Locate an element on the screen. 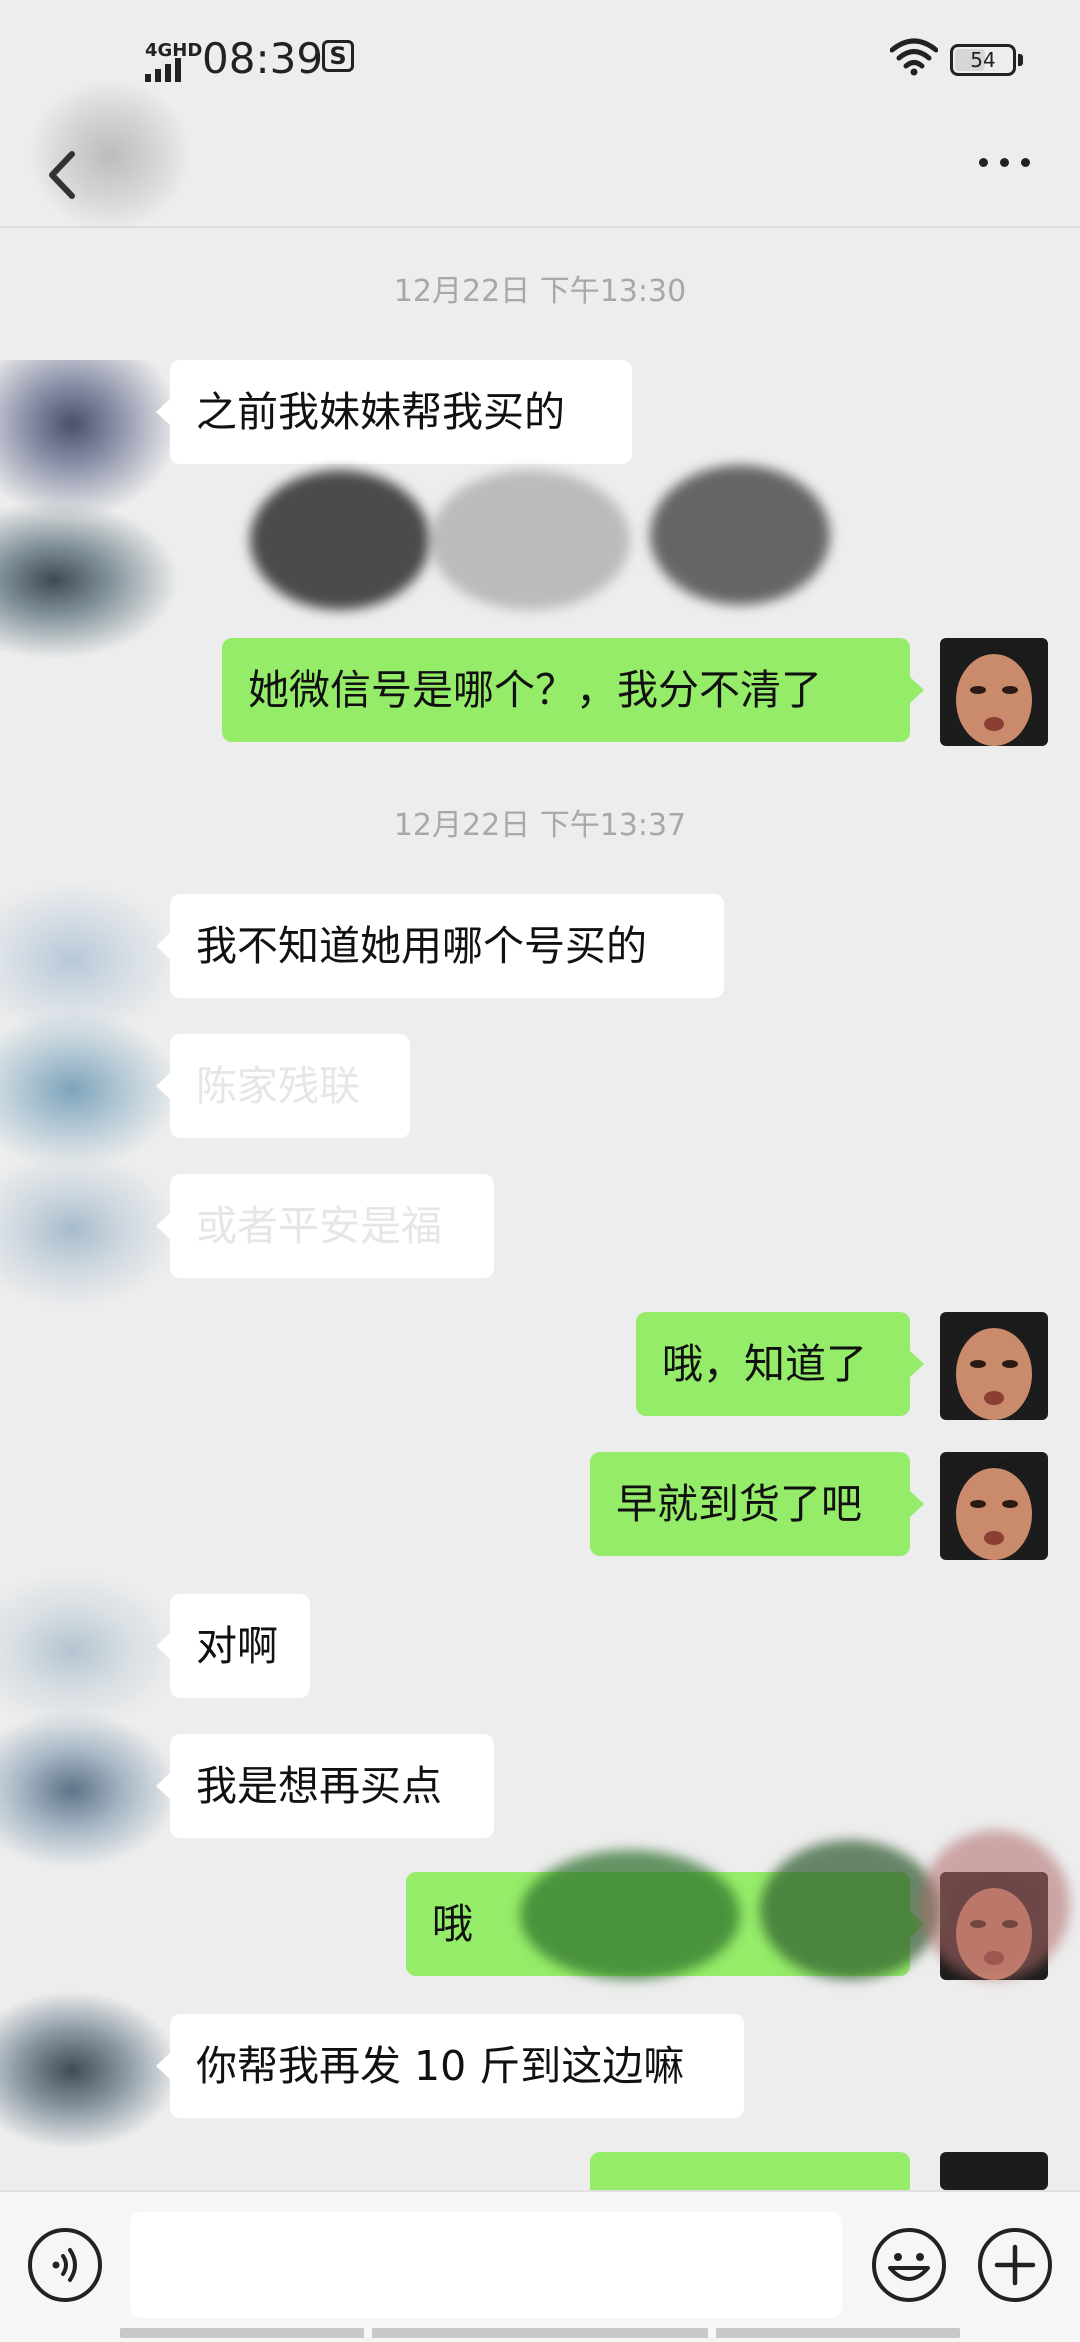  message-bubble-outgoing: 哦，知道了 is located at coordinates (780, 1364).